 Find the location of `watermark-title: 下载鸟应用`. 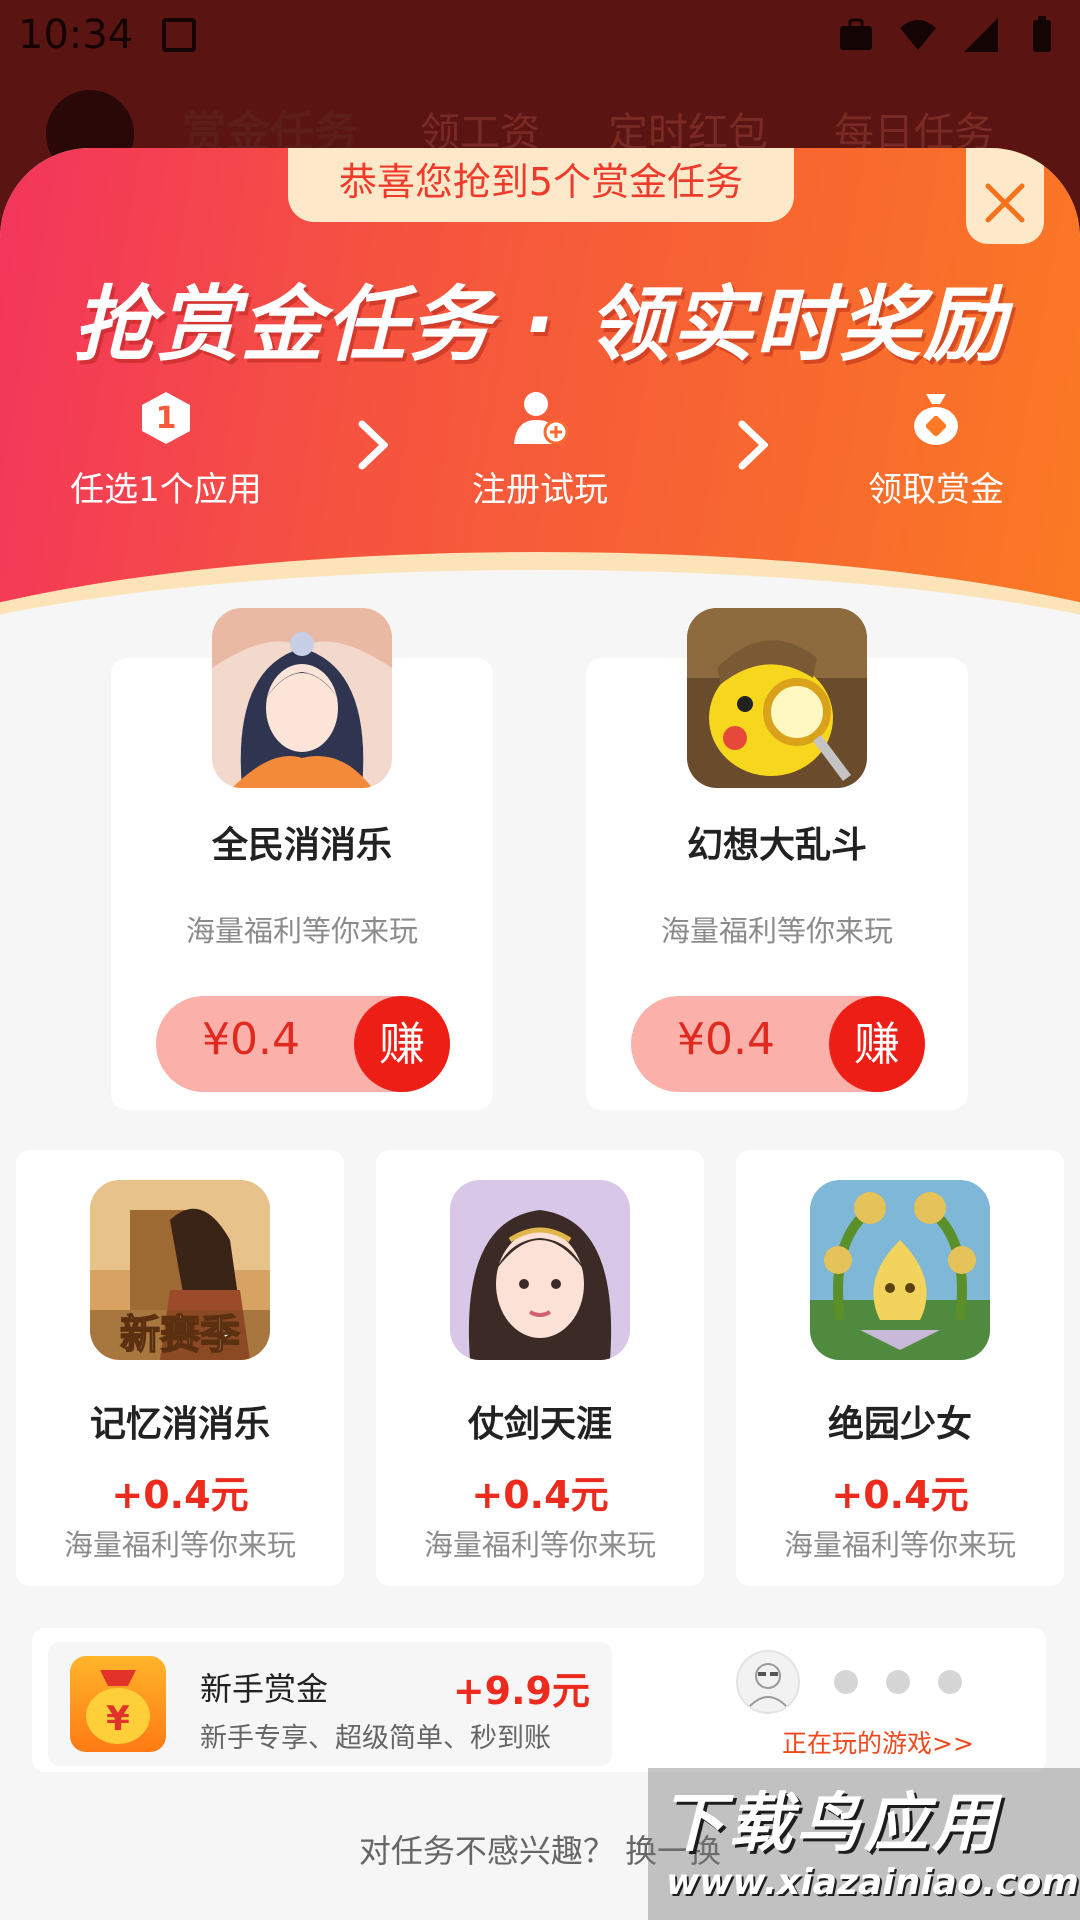

watermark-title: 下载鸟应用 is located at coordinates (830, 1824).